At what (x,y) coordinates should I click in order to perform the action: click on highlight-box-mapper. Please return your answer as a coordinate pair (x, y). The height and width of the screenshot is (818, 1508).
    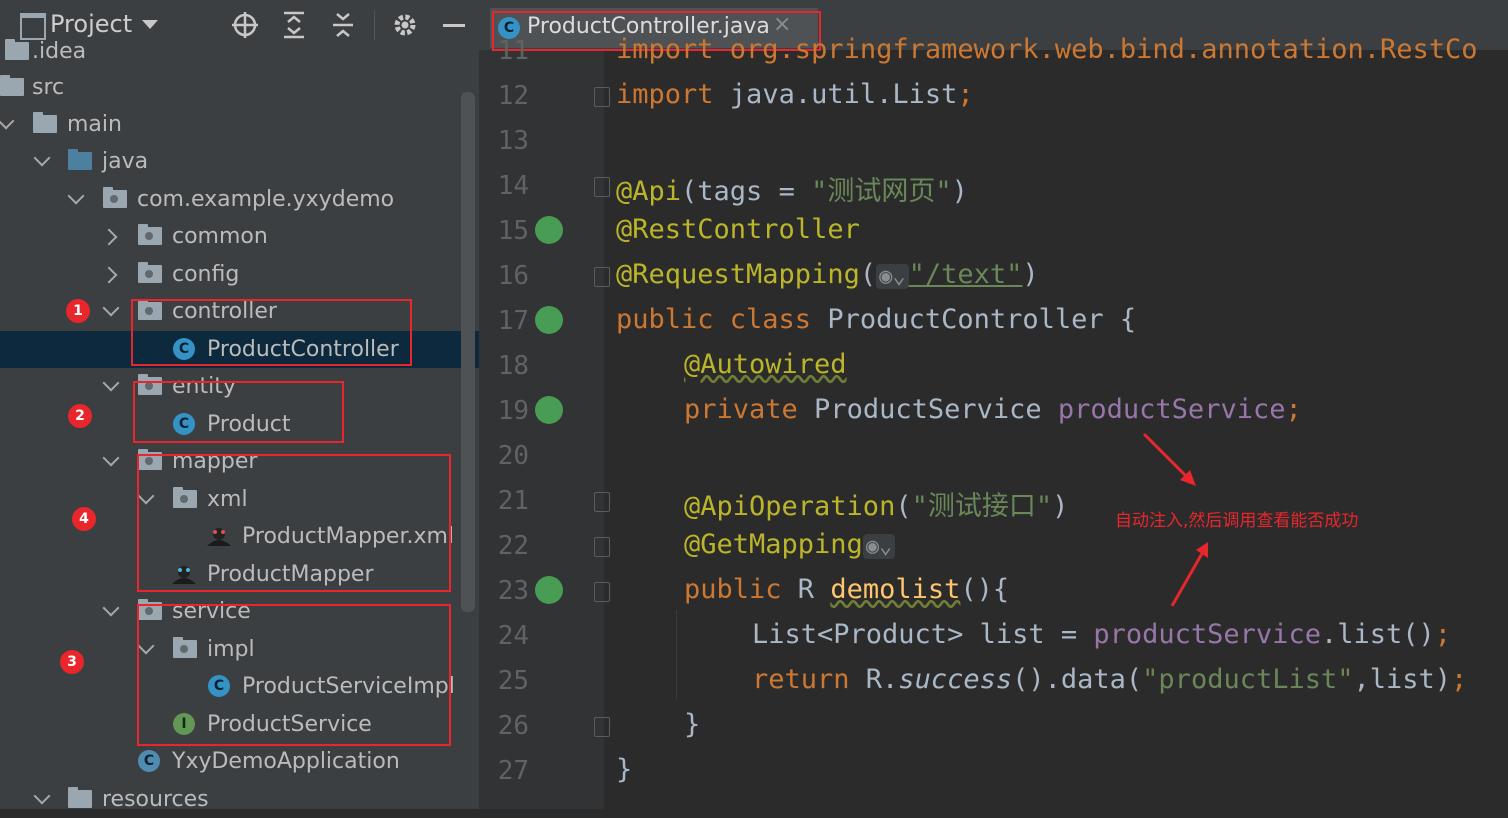
    Looking at the image, I should click on (294, 523).